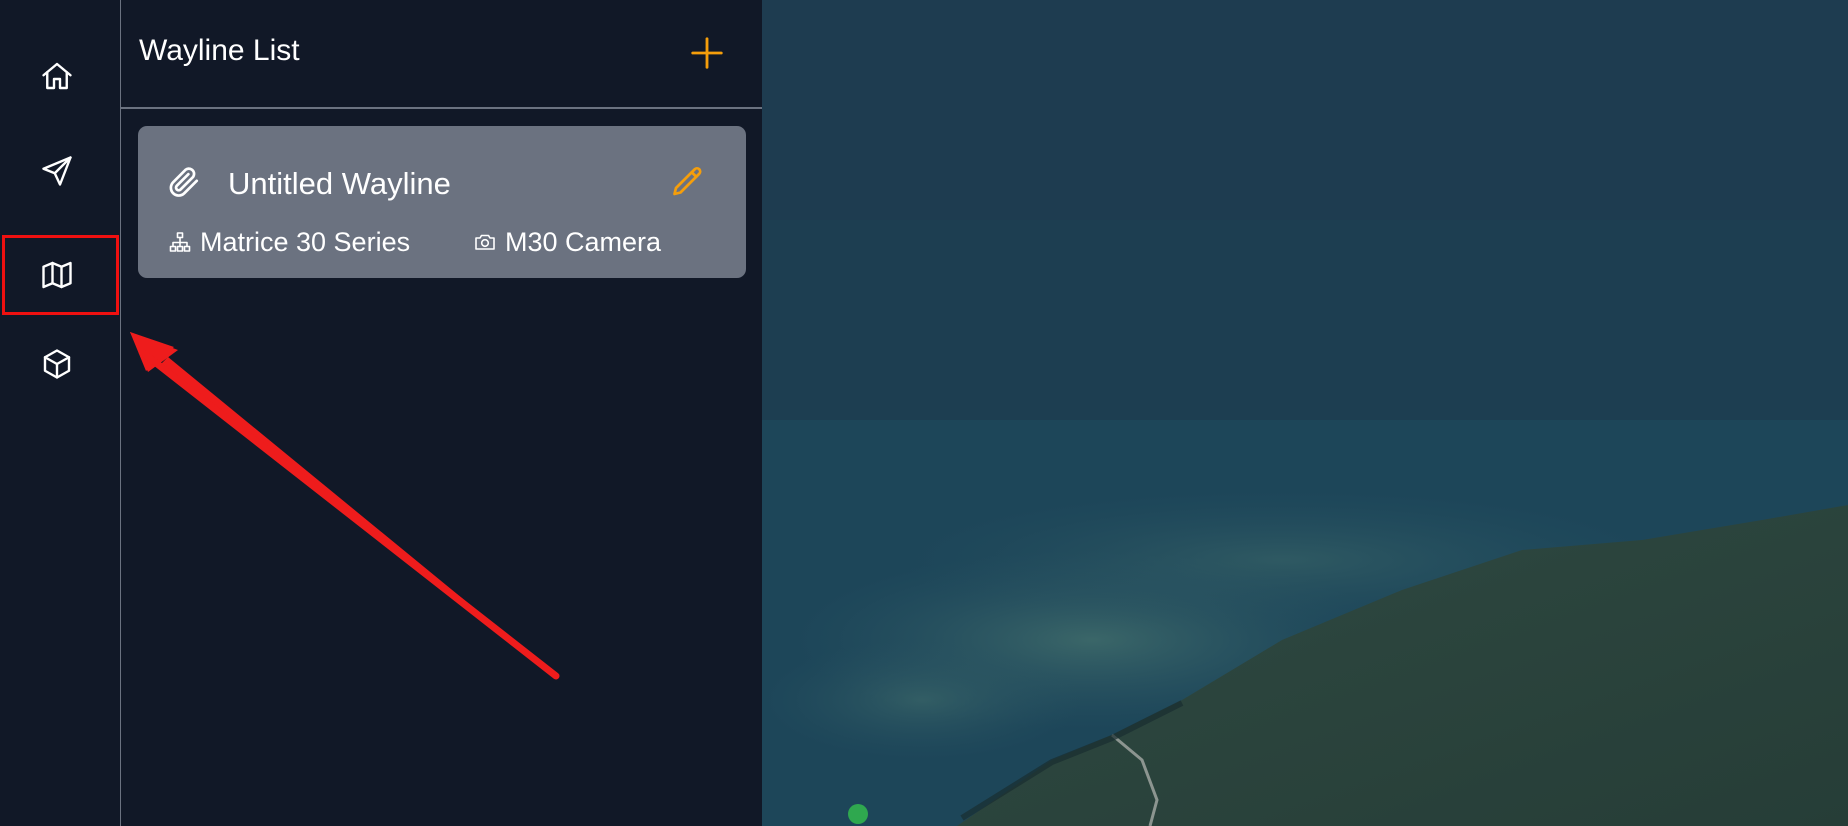 The width and height of the screenshot is (1848, 826). Describe the element at coordinates (485, 242) in the screenshot. I see `camera-icon` at that location.